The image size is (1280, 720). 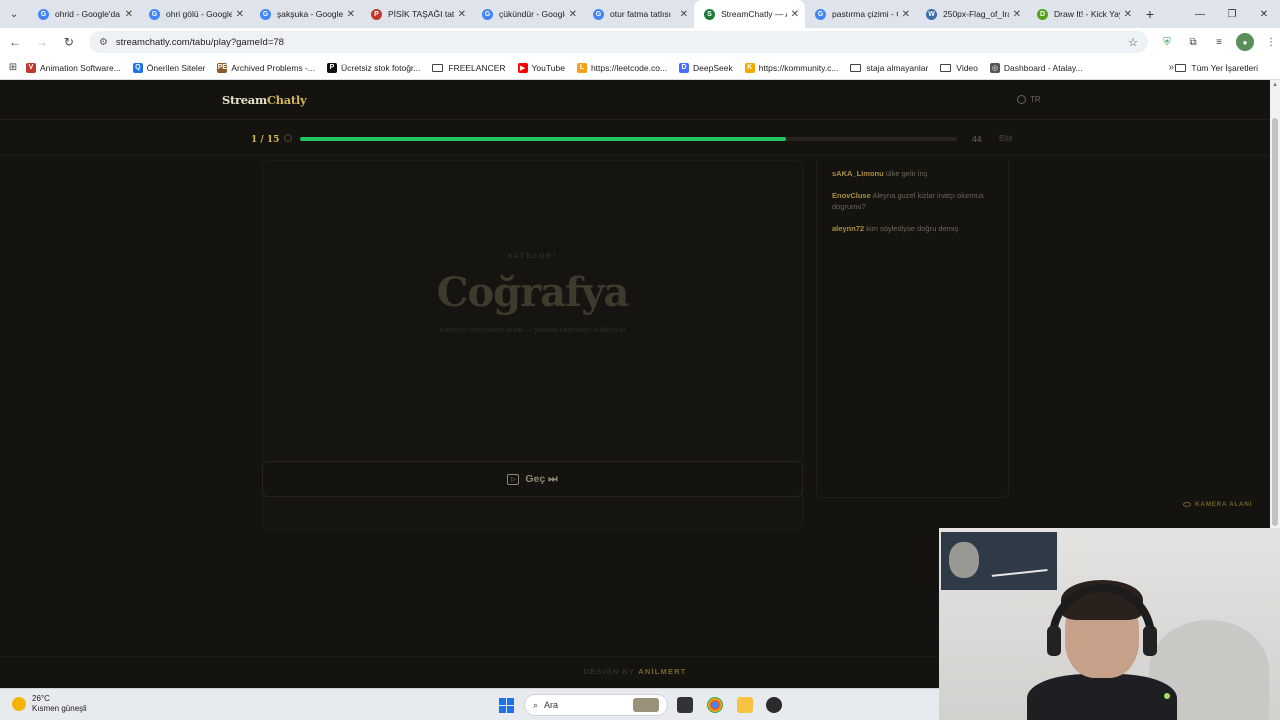 I want to click on windows-start-icon, so click(x=506, y=705).